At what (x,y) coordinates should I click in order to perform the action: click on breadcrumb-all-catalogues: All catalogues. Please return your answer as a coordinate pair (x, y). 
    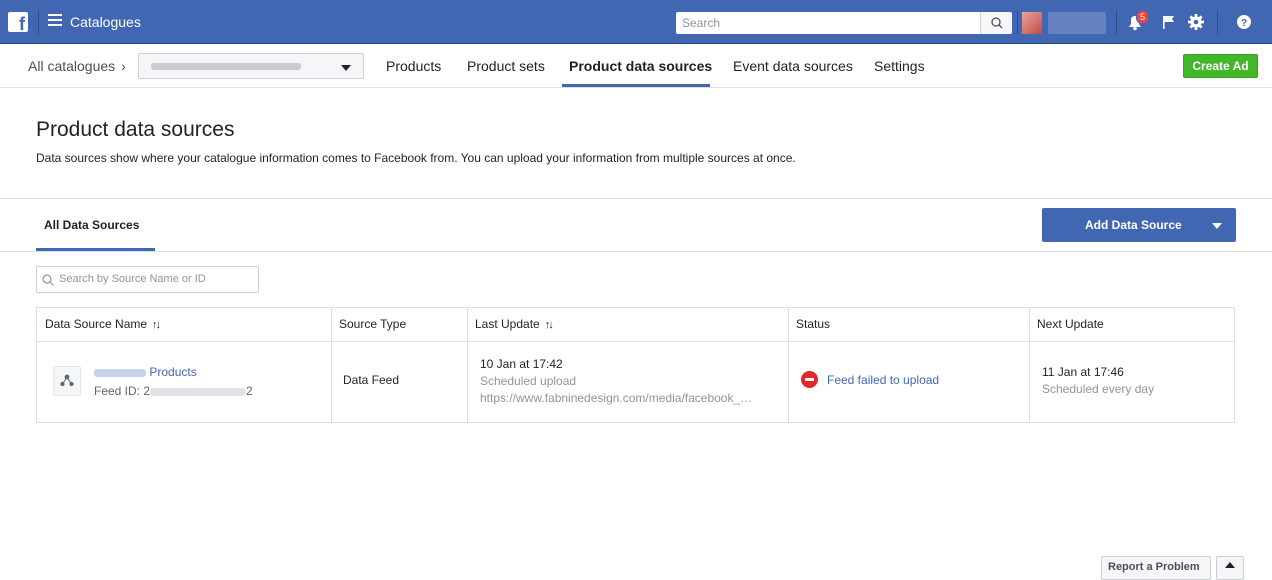
    Looking at the image, I should click on (71, 66).